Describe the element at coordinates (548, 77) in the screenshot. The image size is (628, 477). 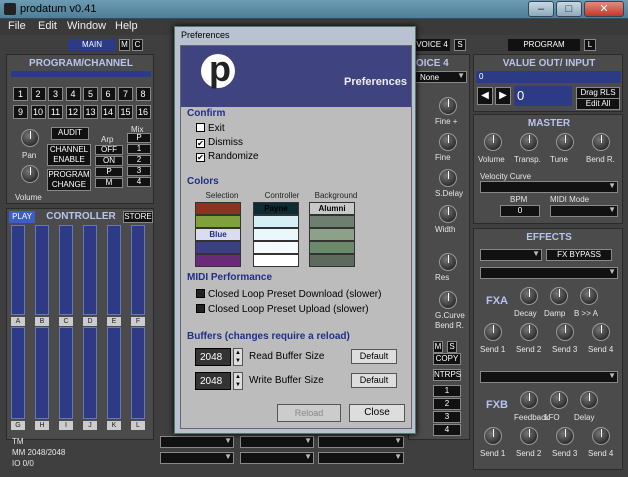
I see `value-out-field: 0` at that location.